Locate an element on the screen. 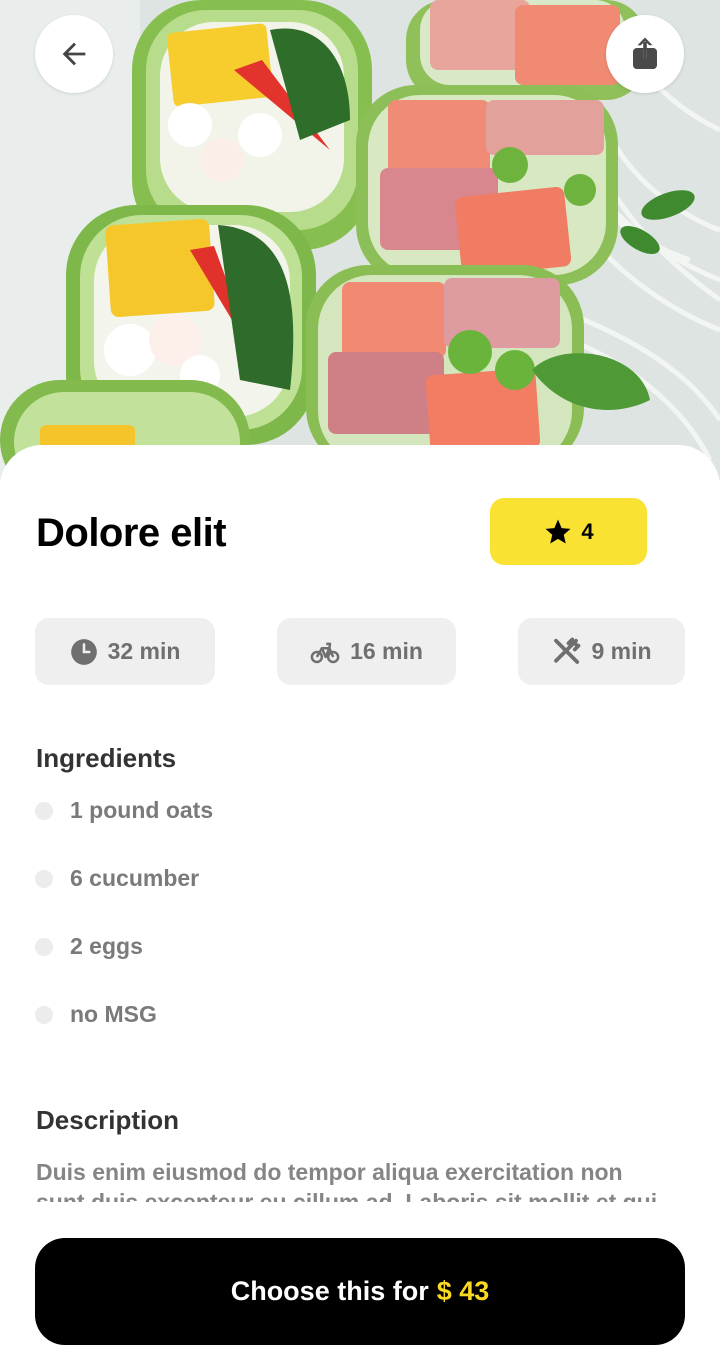  ingredient-item: 2 eggs is located at coordinates (124, 960).